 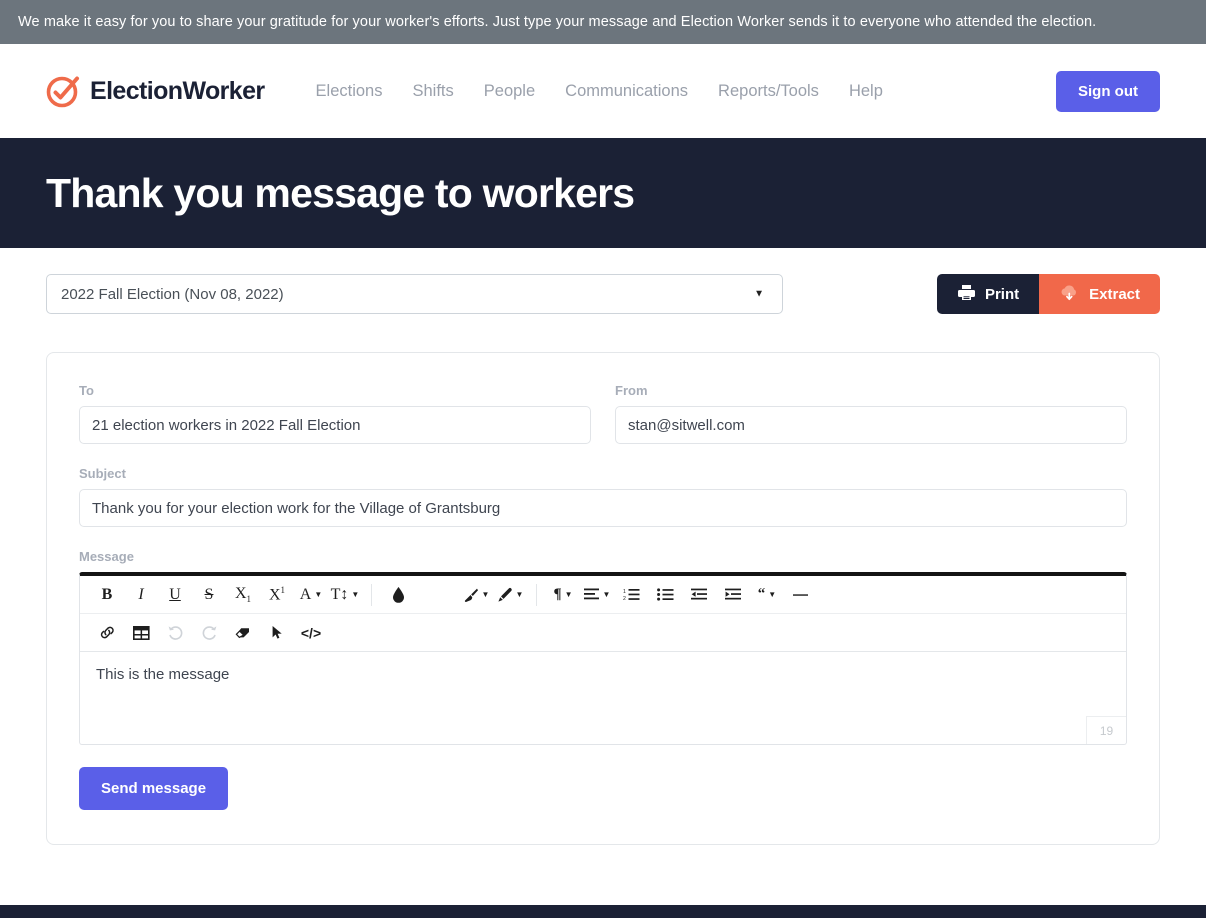 What do you see at coordinates (767, 595) in the screenshot?
I see `blockquote-icon: “▼` at bounding box center [767, 595].